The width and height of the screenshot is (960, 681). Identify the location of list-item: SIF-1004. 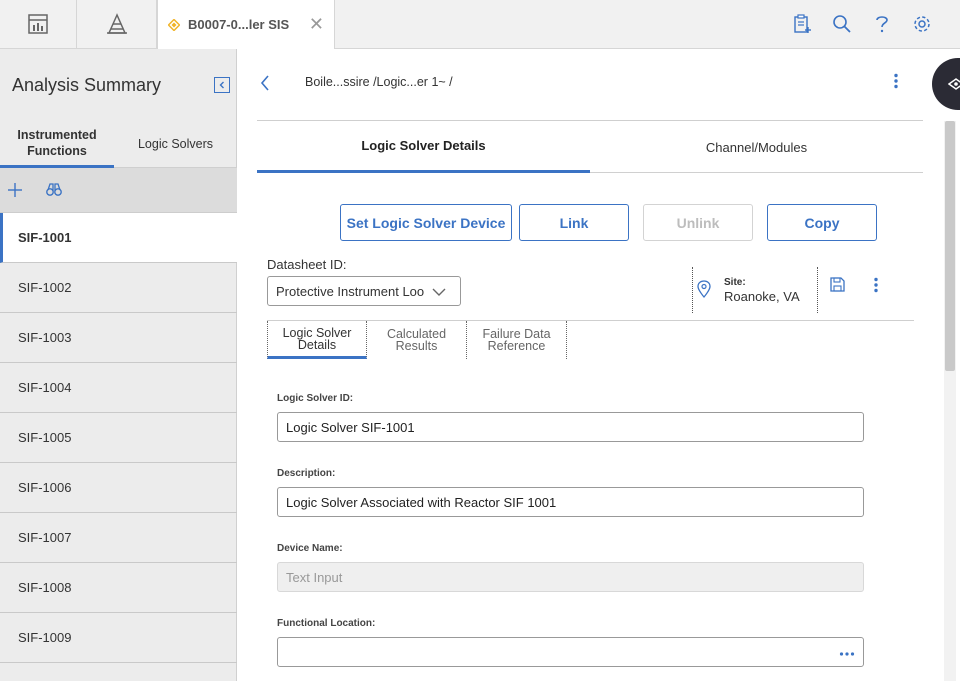
(118, 388).